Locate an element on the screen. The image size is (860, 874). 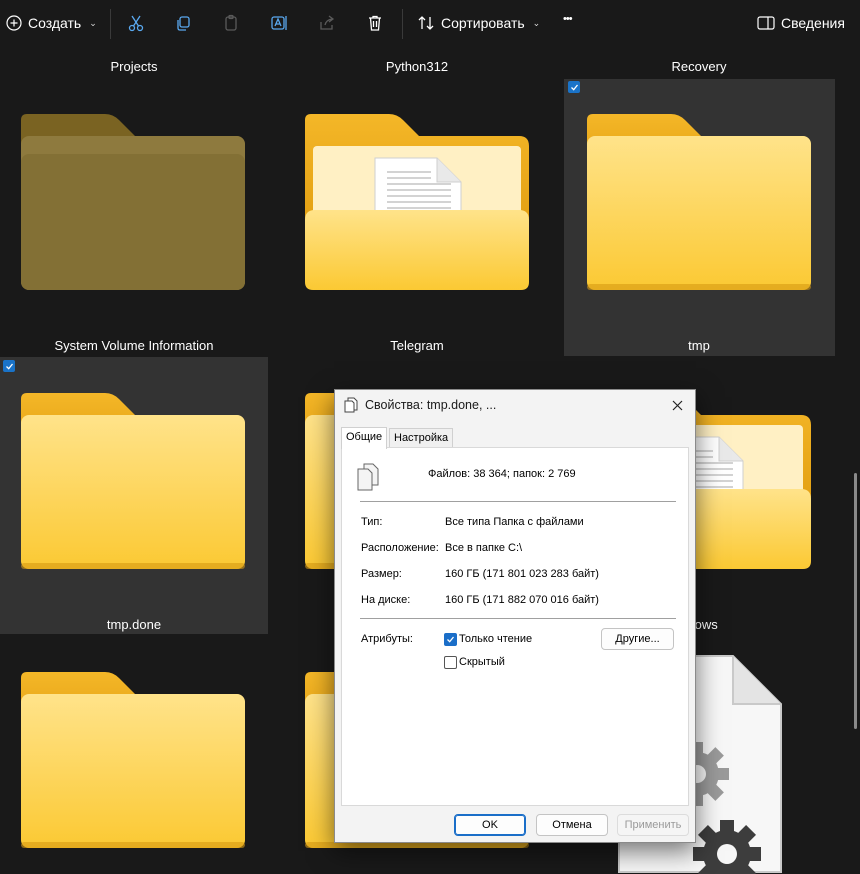
folder-tmp is located at coordinates (699, 202).